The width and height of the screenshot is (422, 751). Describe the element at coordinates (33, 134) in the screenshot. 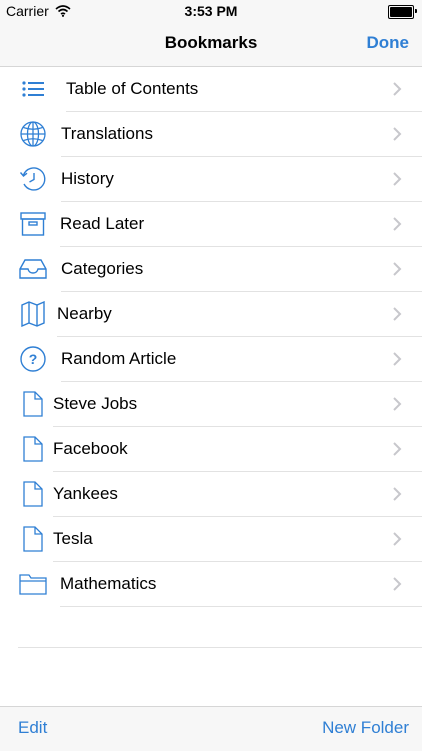

I see `globe-icon` at that location.